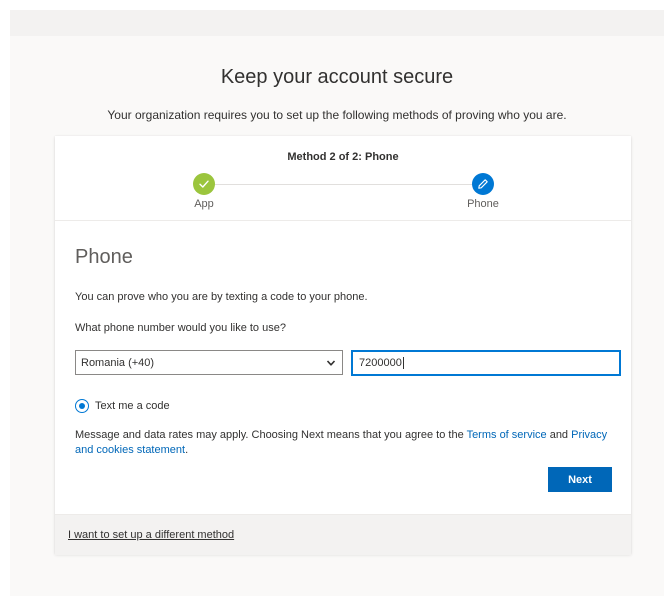  I want to click on text-code-label: Text me a code, so click(132, 406).